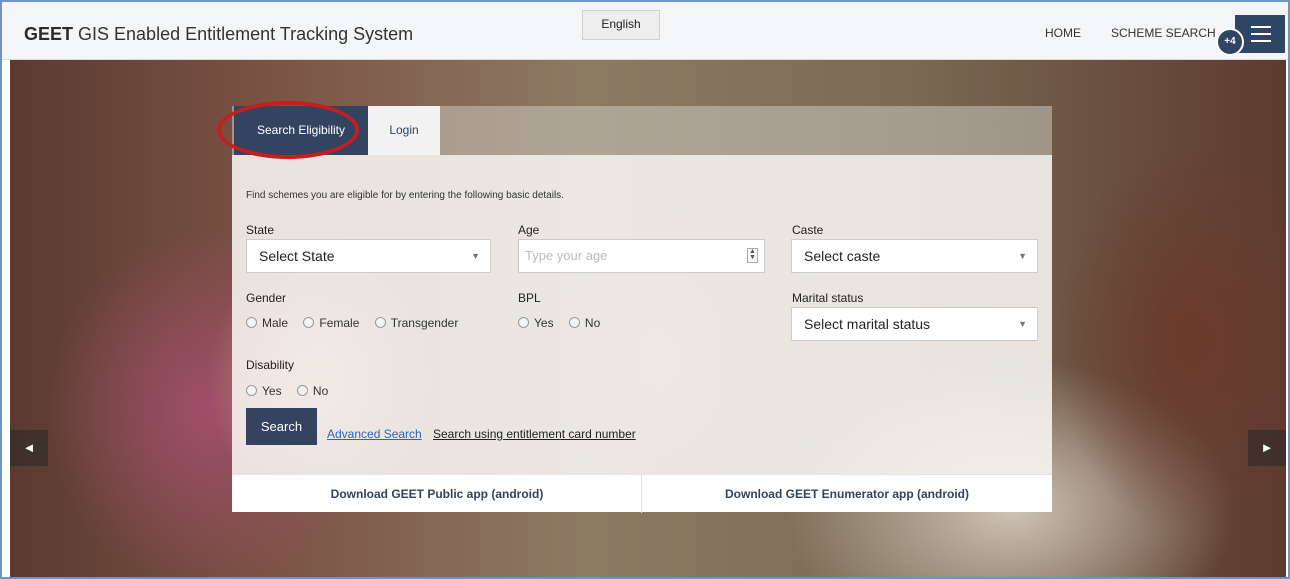  I want to click on disability-label: Disability, so click(270, 365).